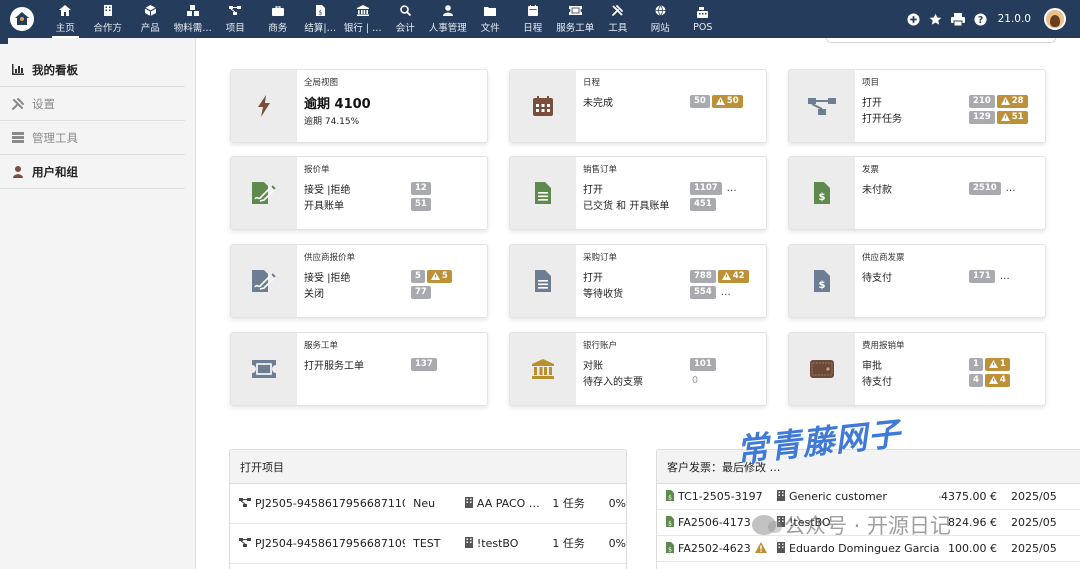 This screenshot has width=1080, height=569. I want to click on project-ref-cell: PJ2505-94586179566871103, so click(317, 503).